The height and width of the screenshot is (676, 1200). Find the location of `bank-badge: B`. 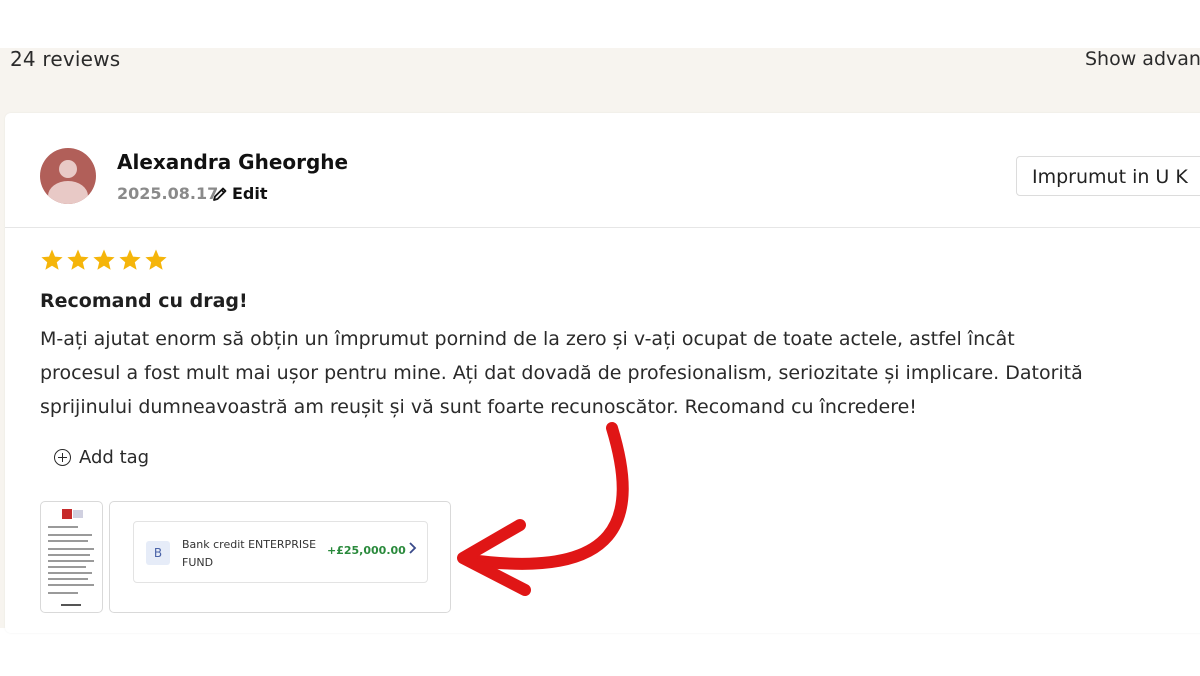

bank-badge: B is located at coordinates (158, 553).